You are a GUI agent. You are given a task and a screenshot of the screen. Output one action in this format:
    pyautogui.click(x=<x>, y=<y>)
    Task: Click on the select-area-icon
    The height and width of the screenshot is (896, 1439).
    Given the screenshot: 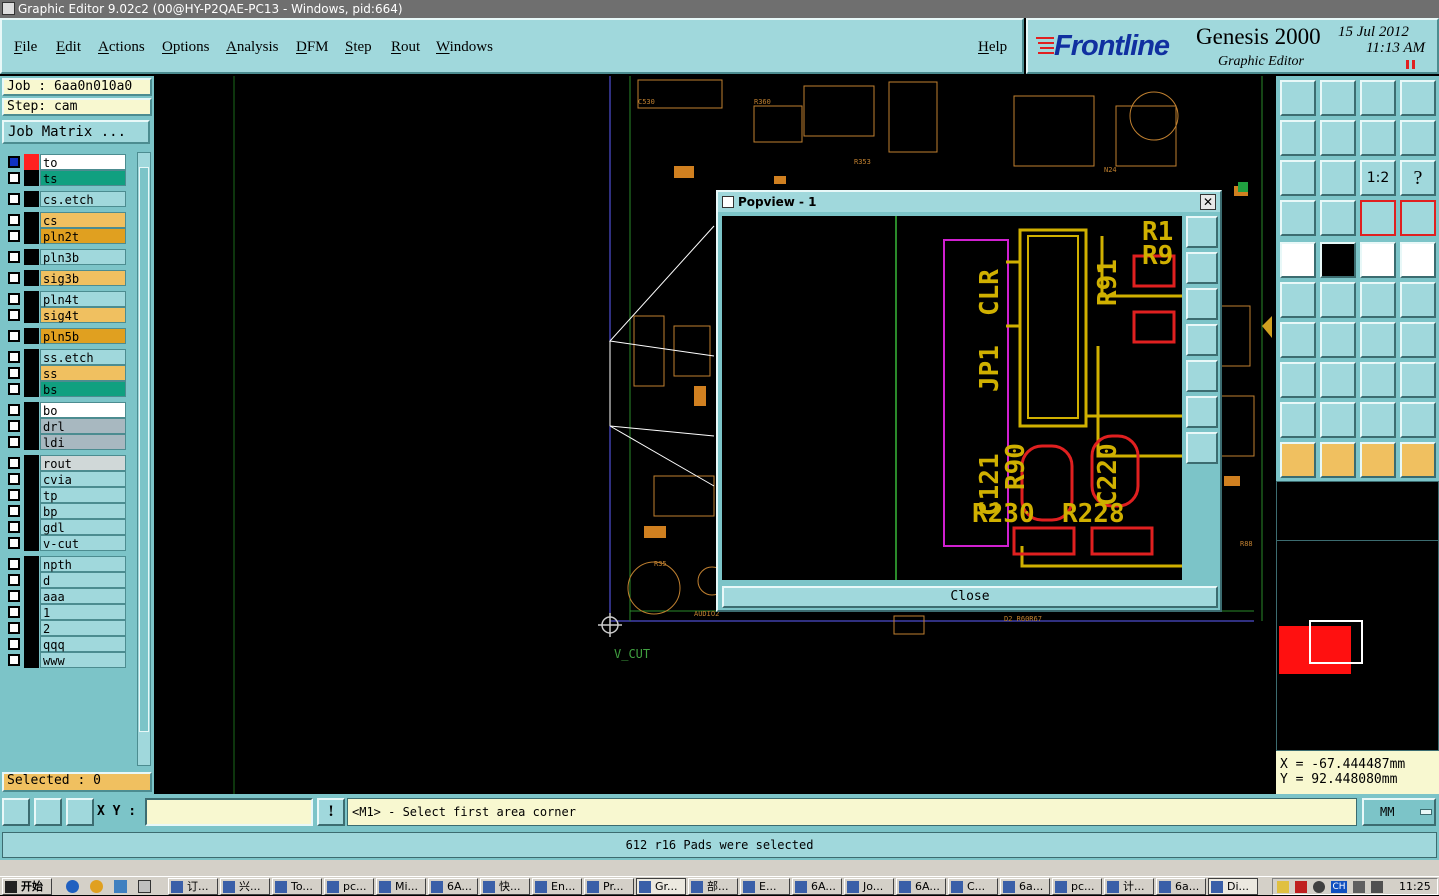 What is the action you would take?
    pyautogui.click(x=1378, y=460)
    